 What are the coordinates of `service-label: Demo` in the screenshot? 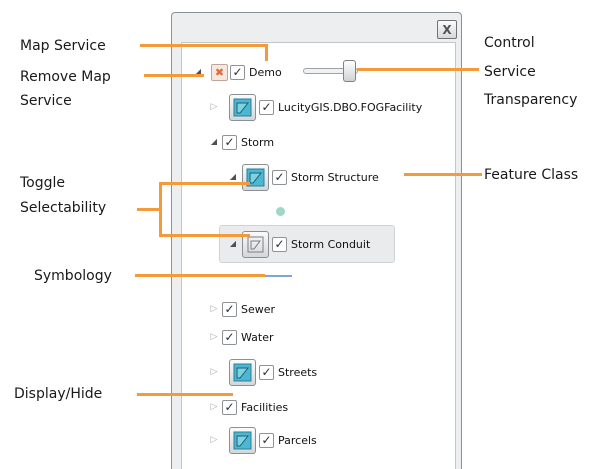 It's located at (265, 72).